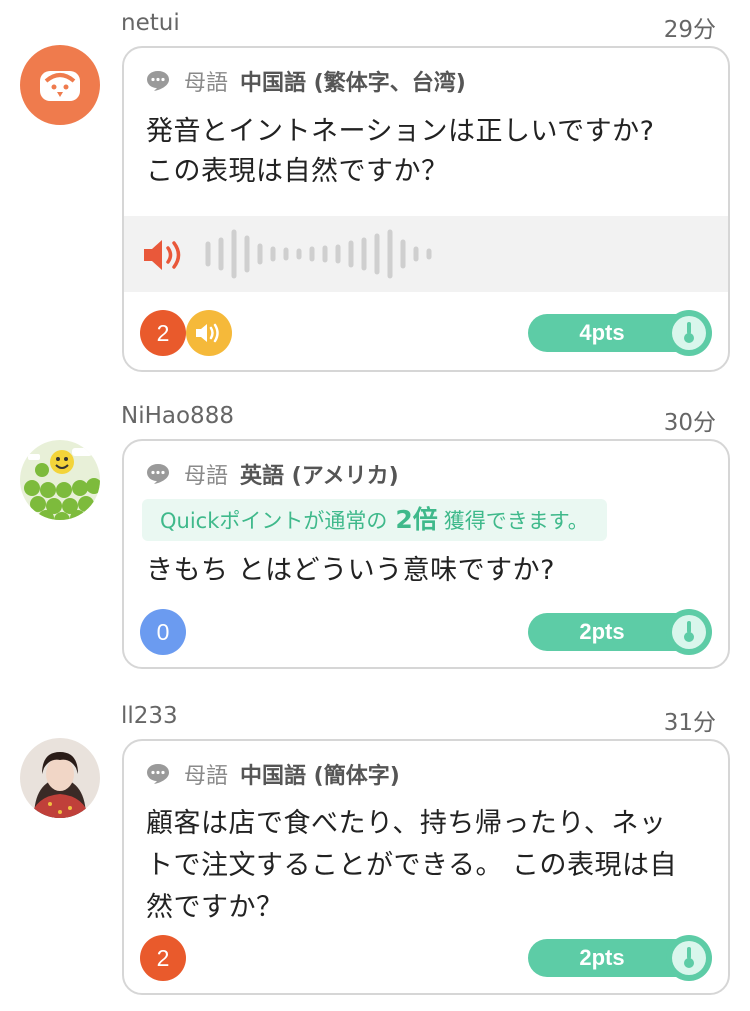 The width and height of the screenshot is (750, 1011). I want to click on native-language-name: 中国語 (繁体字、台湾), so click(353, 83).